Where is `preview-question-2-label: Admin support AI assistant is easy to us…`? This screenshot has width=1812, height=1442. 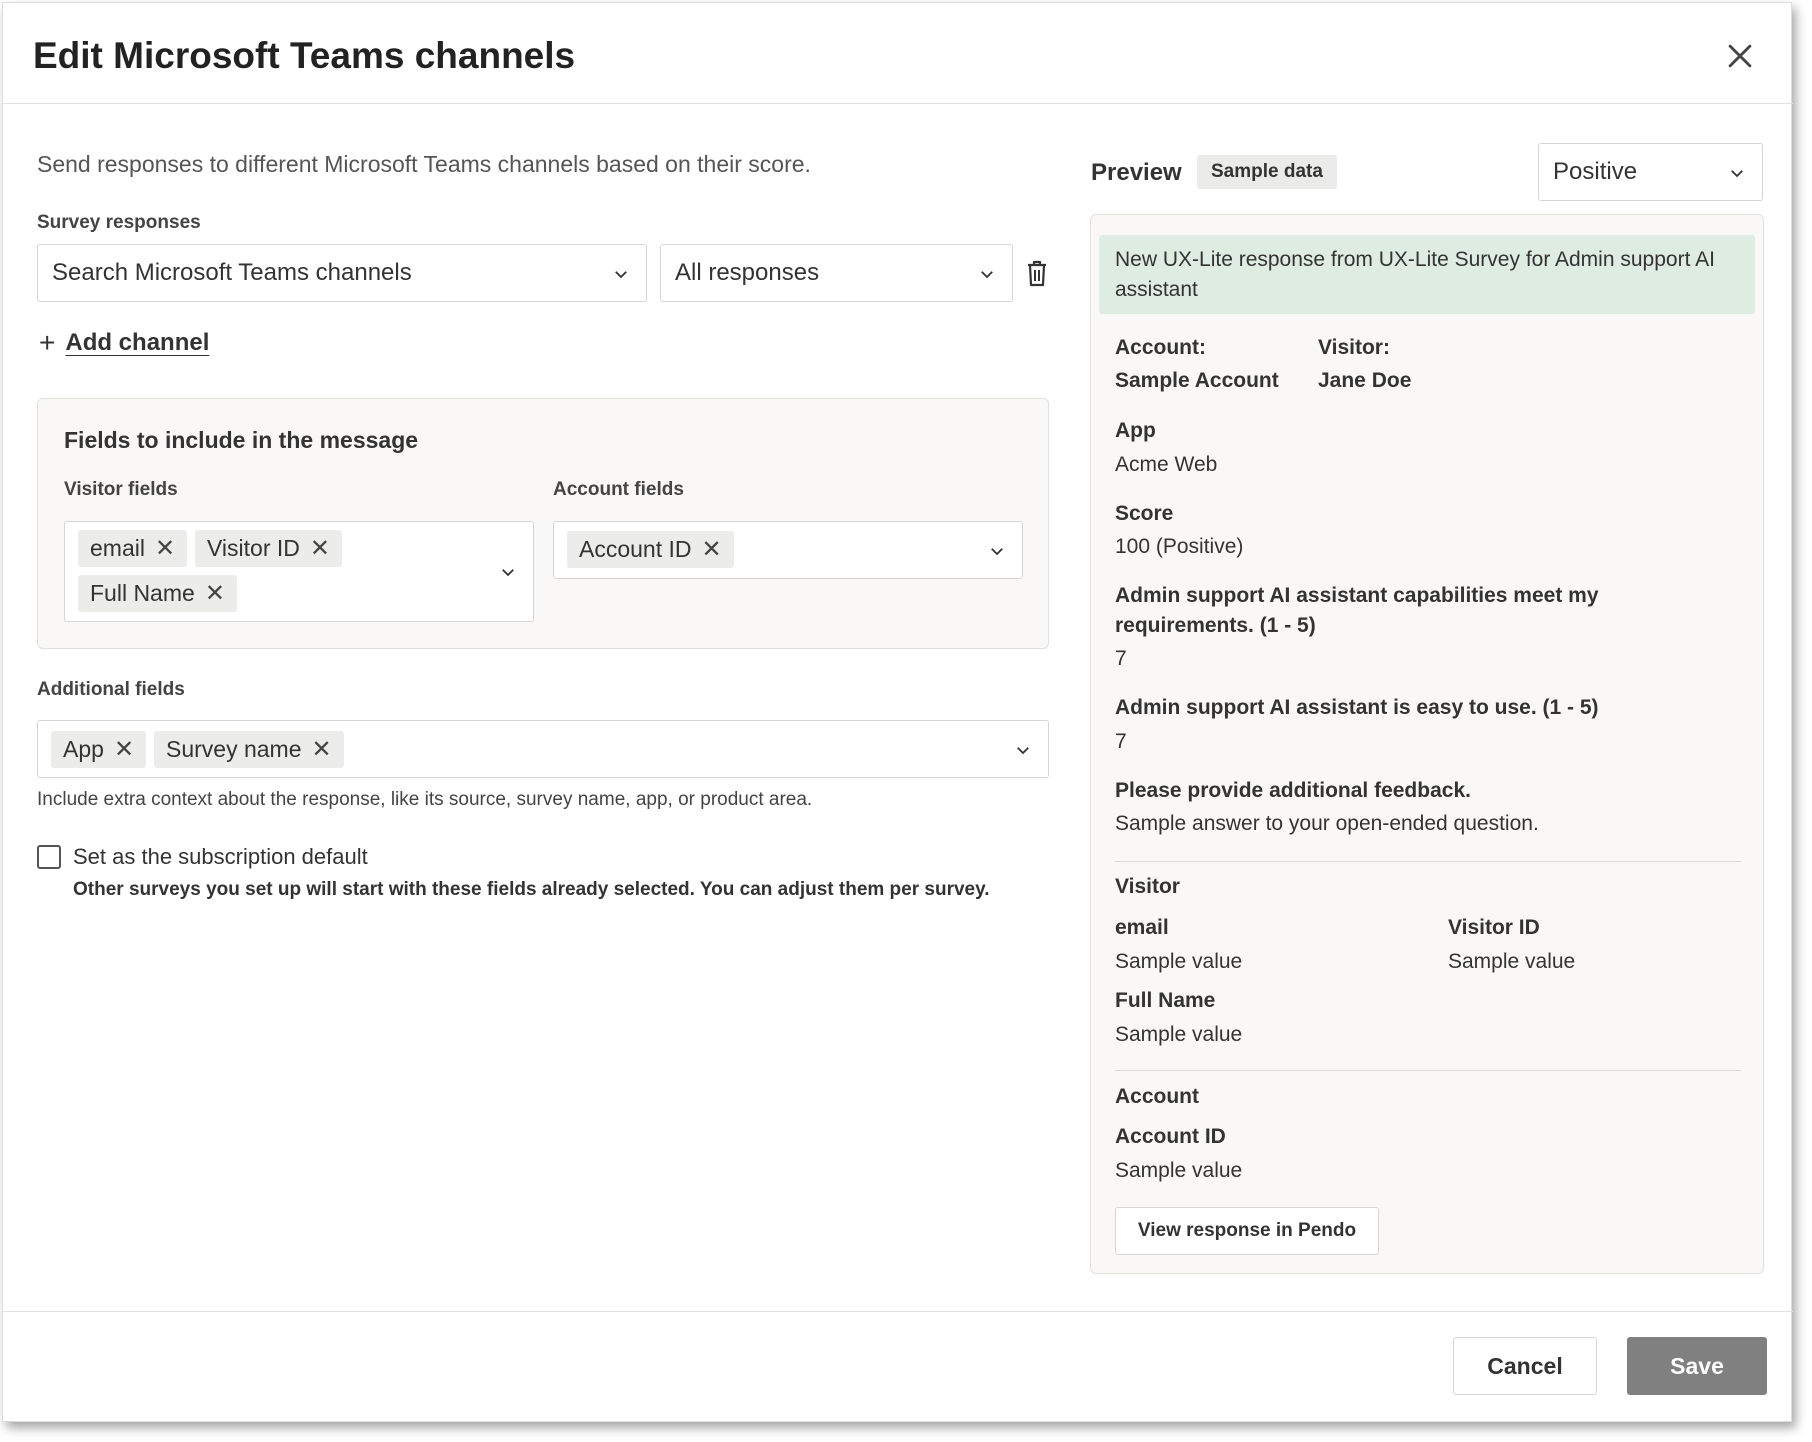
preview-question-2-label: Admin support AI assistant is easy to us… is located at coordinates (1357, 707).